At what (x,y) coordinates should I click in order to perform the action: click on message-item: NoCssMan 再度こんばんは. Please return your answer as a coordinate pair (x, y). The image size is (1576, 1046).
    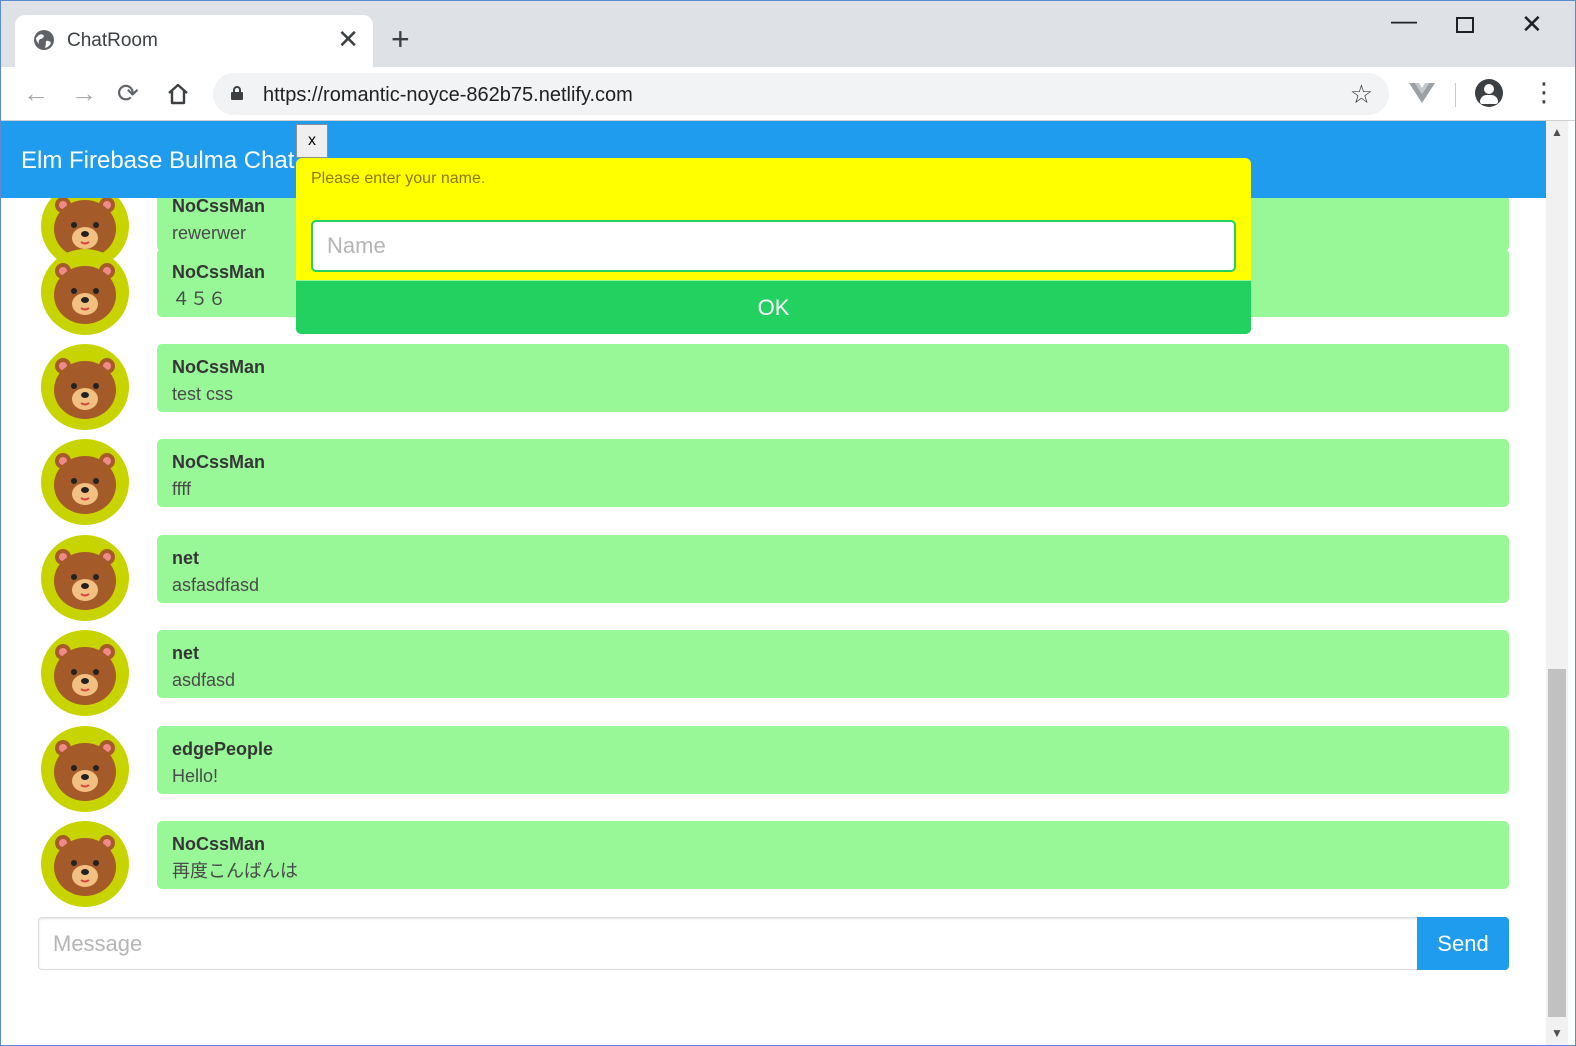
    Looking at the image, I should click on (775, 864).